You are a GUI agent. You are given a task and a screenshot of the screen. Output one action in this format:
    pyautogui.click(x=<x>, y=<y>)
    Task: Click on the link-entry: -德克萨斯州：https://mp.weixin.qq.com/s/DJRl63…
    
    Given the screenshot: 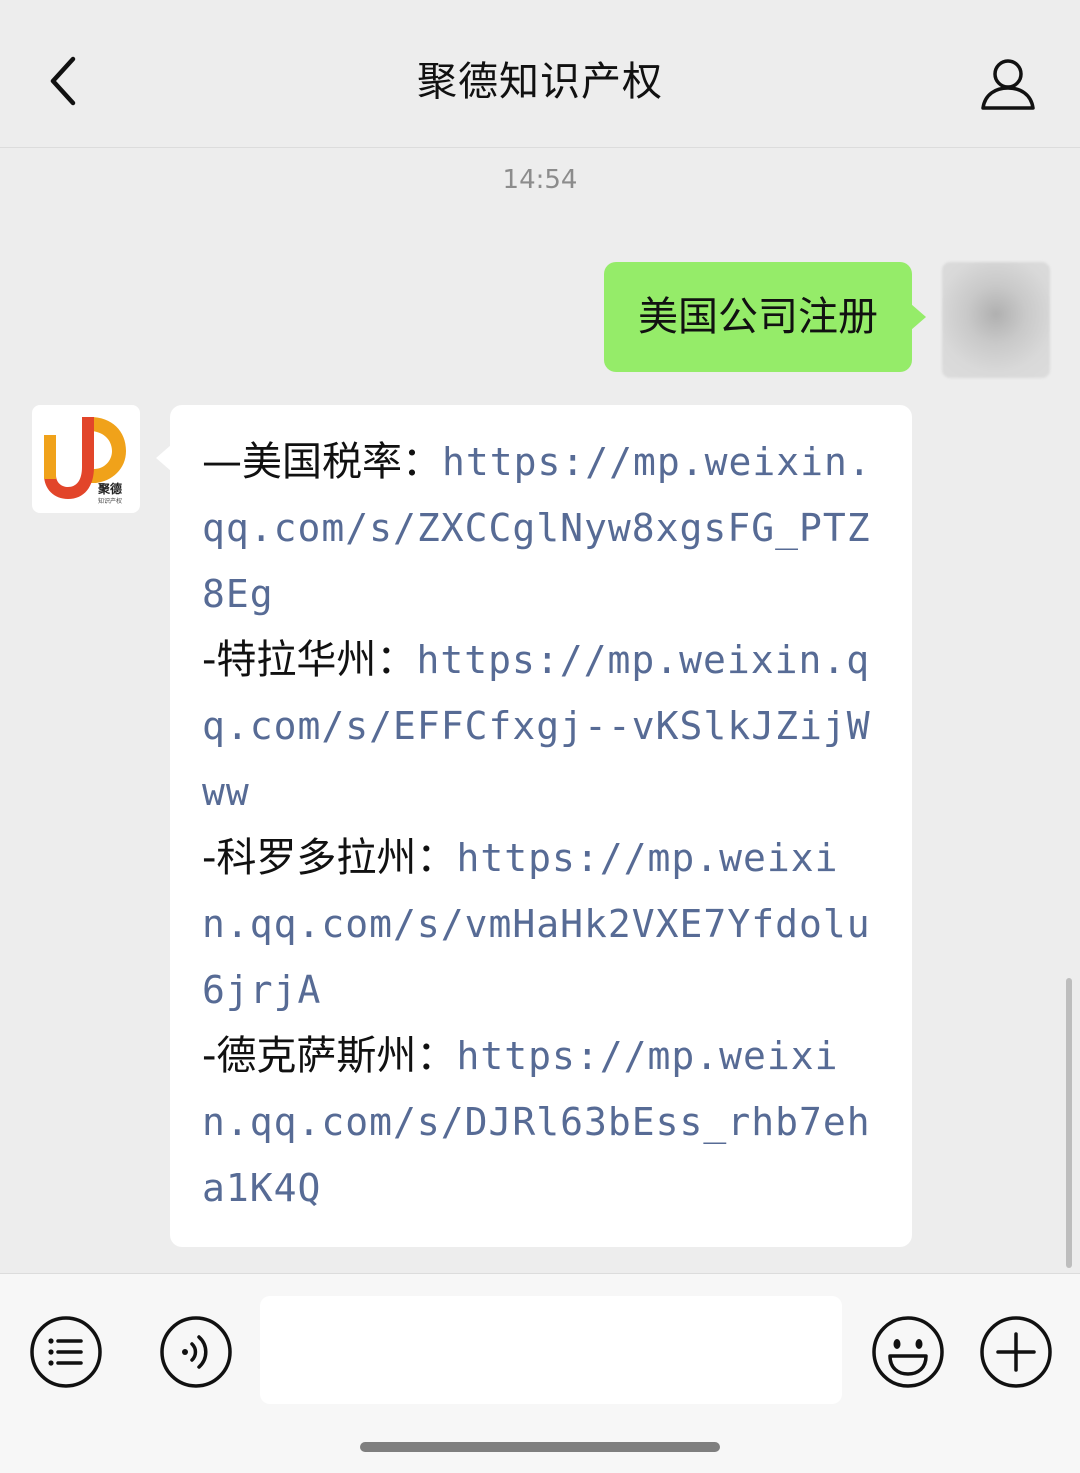 What is the action you would take?
    pyautogui.click(x=542, y=1122)
    